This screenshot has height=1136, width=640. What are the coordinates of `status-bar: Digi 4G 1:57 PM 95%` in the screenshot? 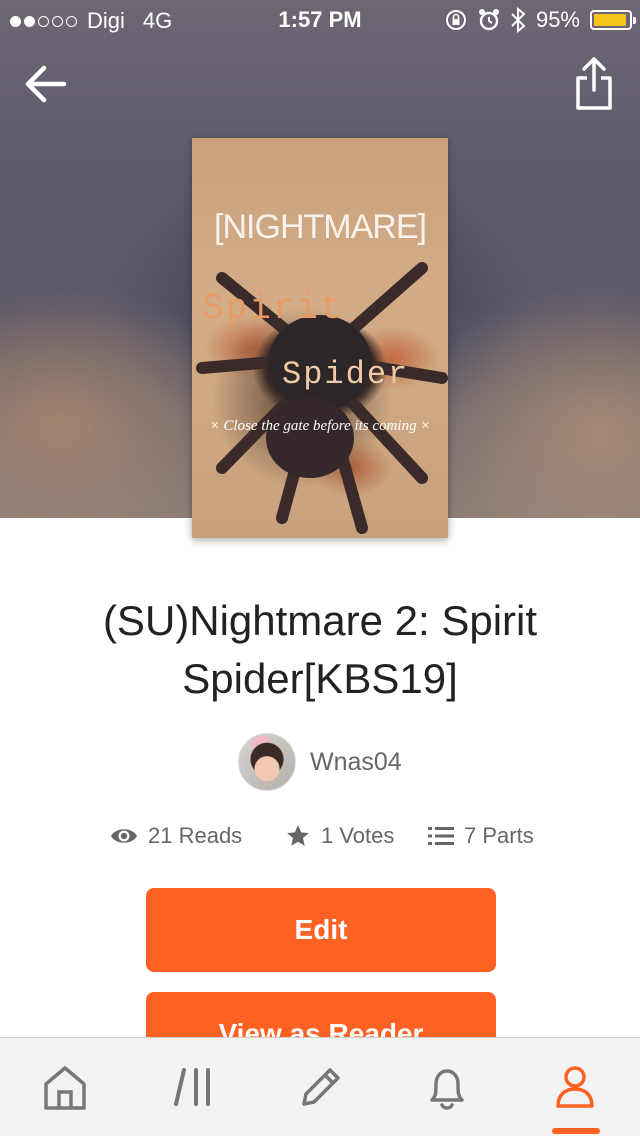 It's located at (320, 20).